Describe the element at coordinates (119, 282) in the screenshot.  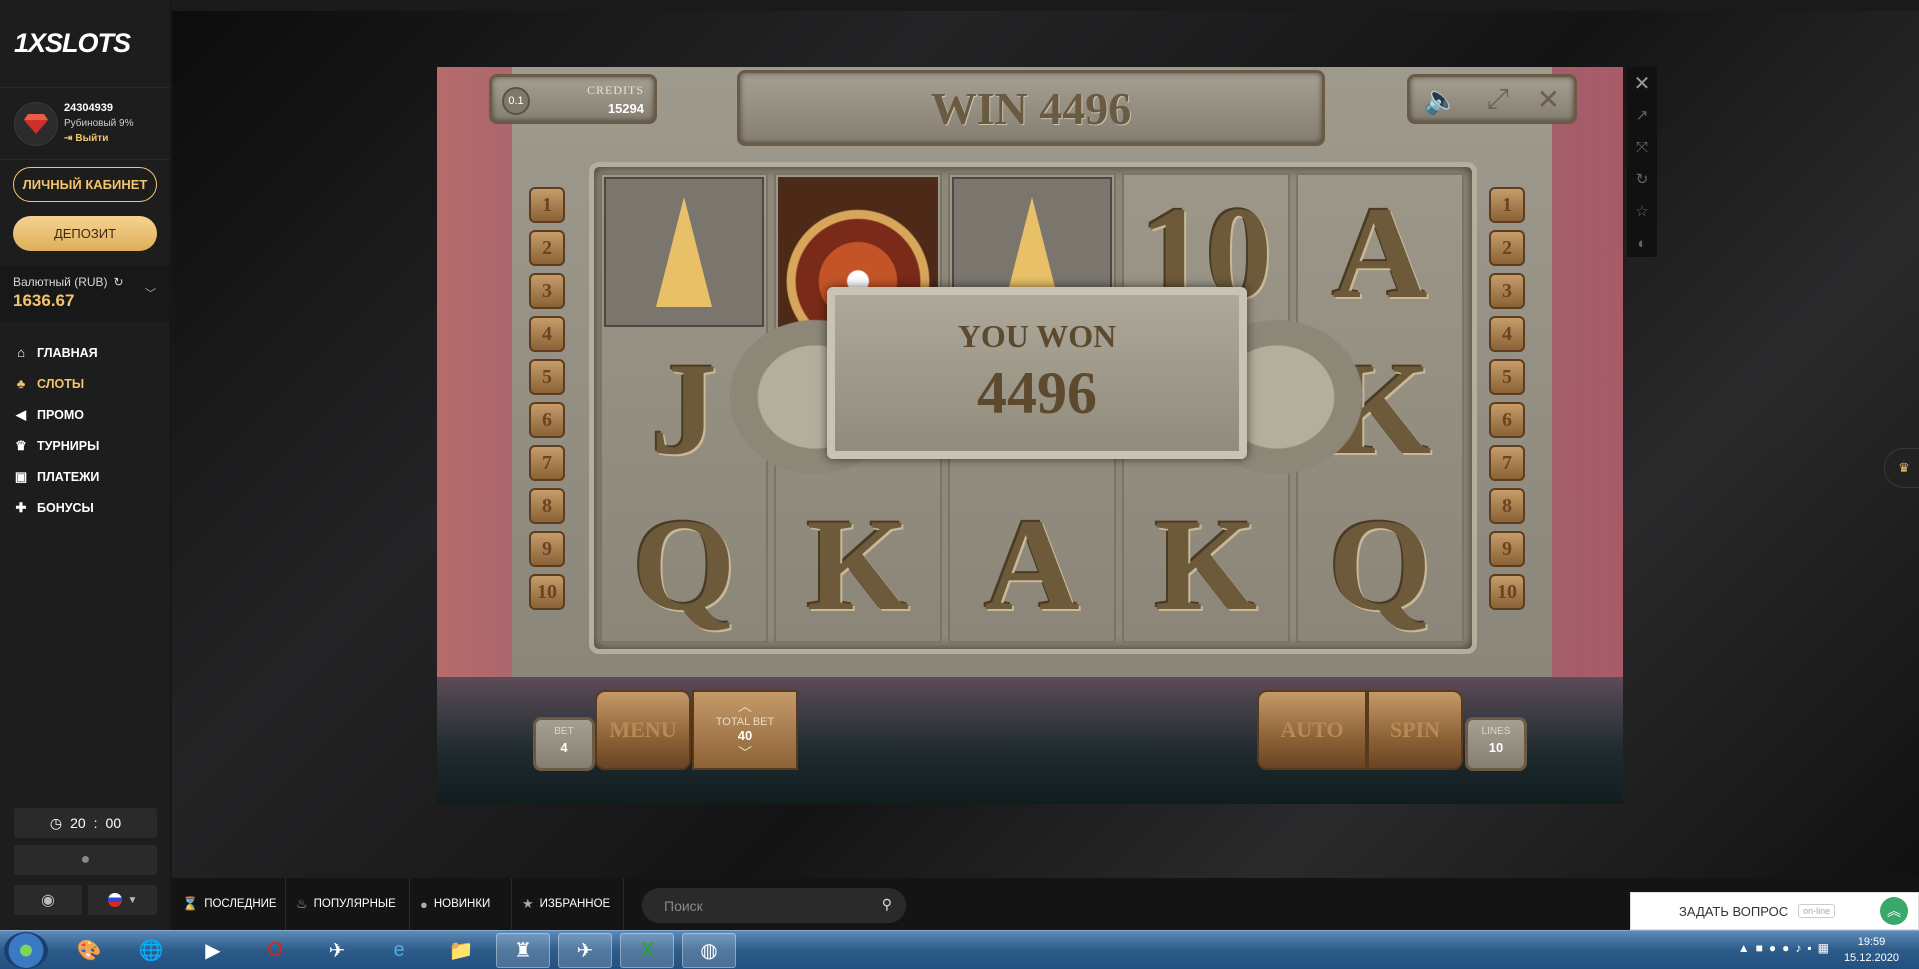
I see `refresh-icon: ↻` at that location.